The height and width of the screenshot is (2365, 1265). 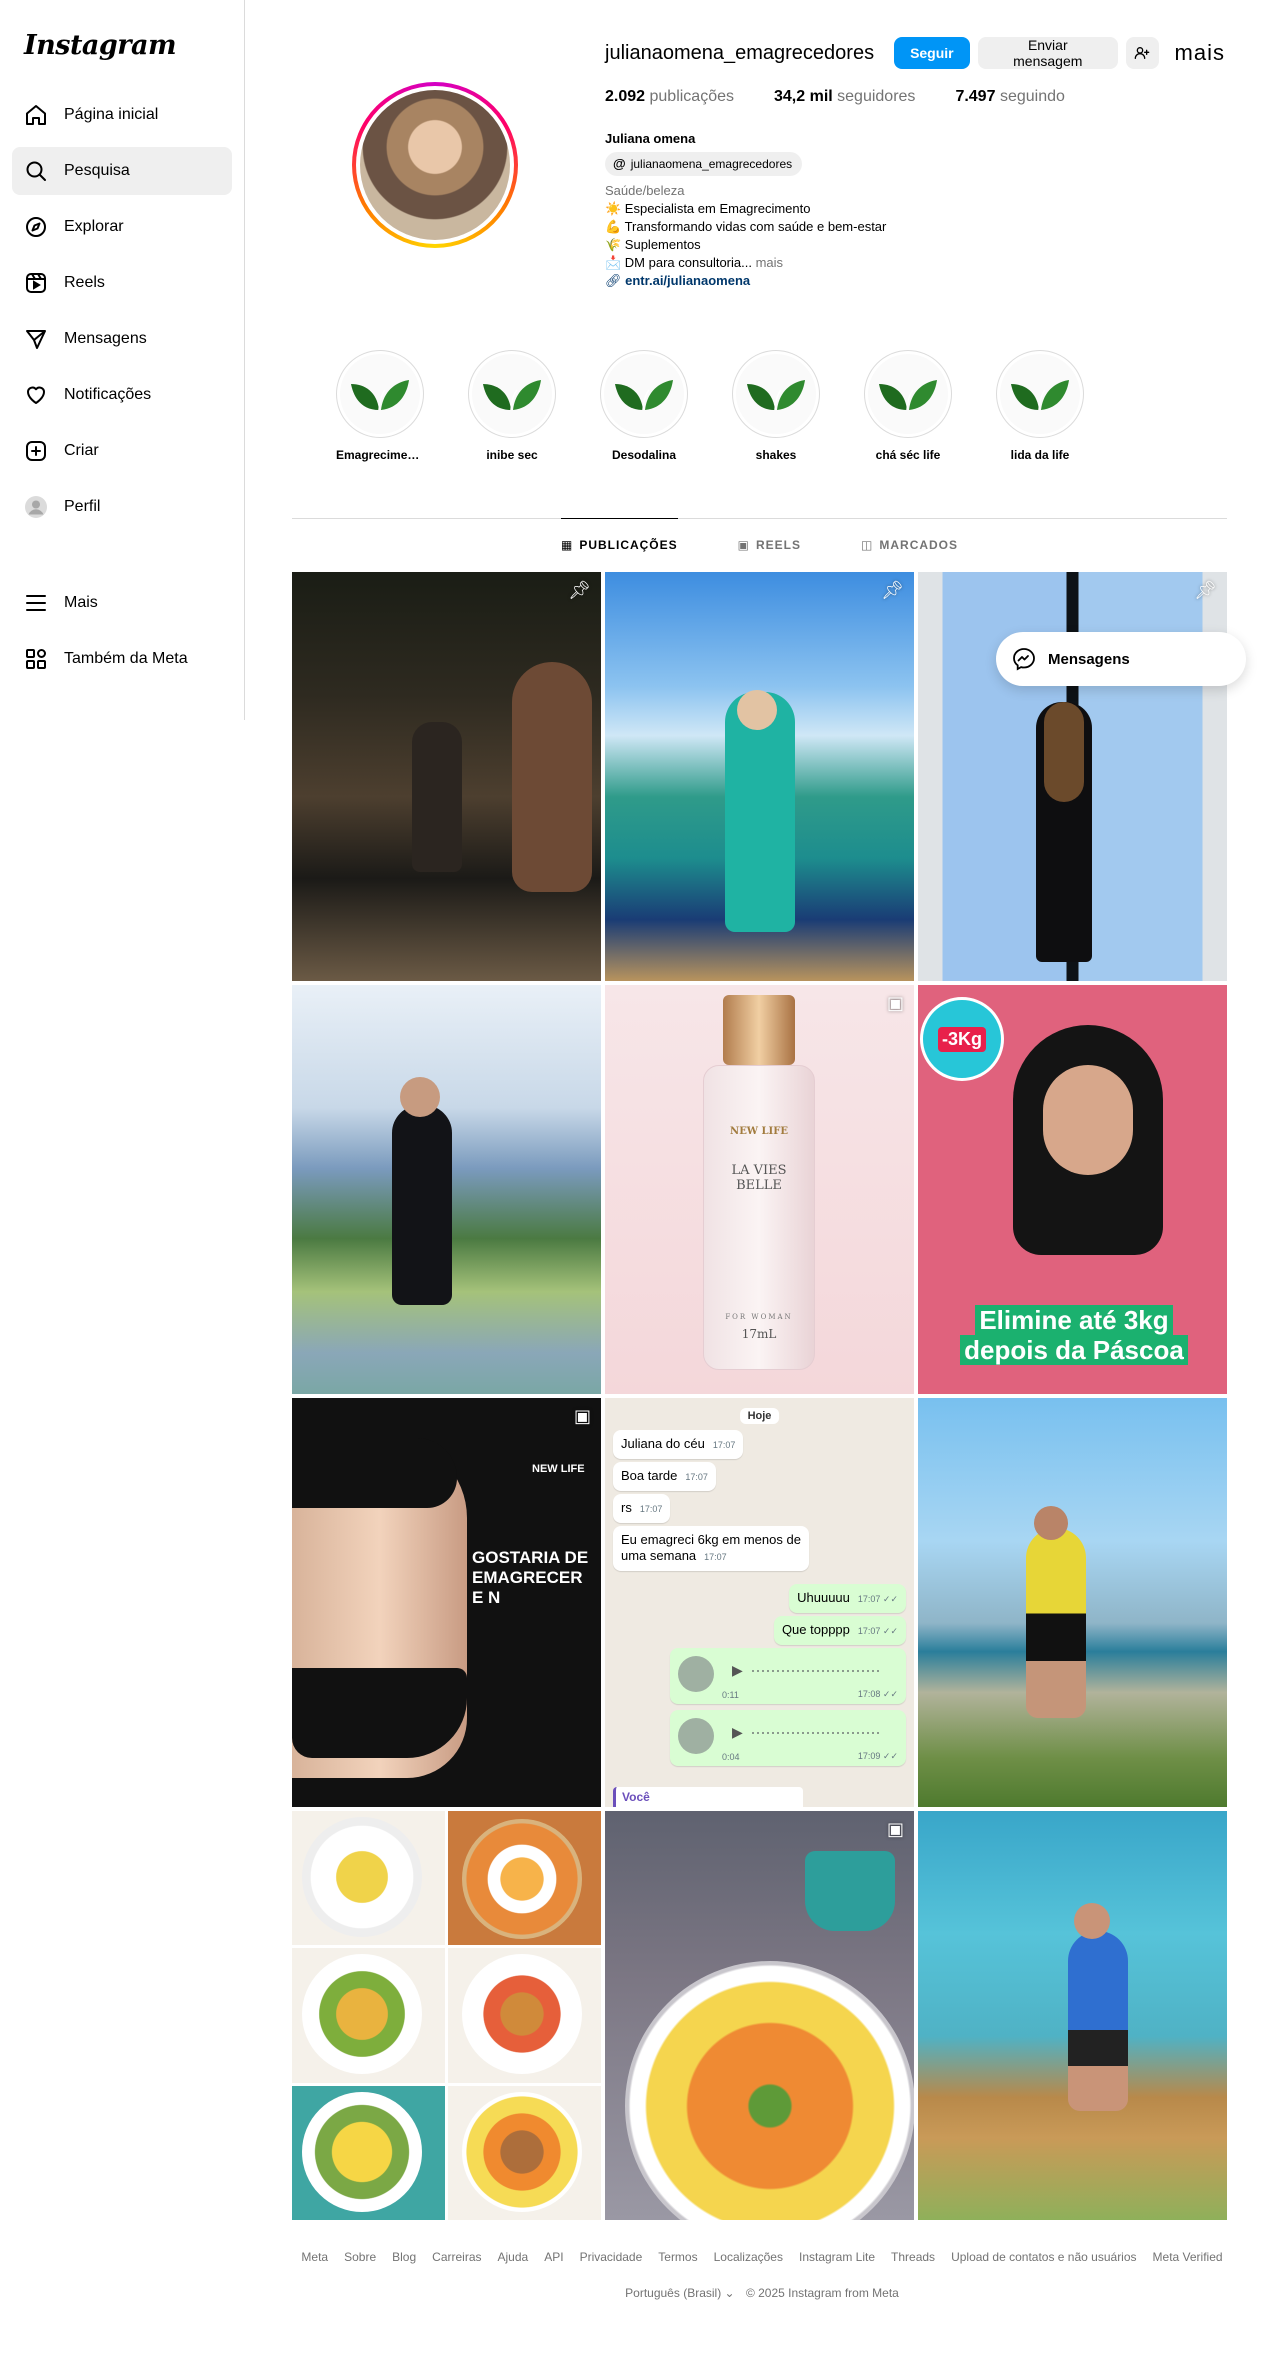 I want to click on post-tile: -3Kg Elimine até 3kg depois da Páscoa, so click(x=1072, y=1189).